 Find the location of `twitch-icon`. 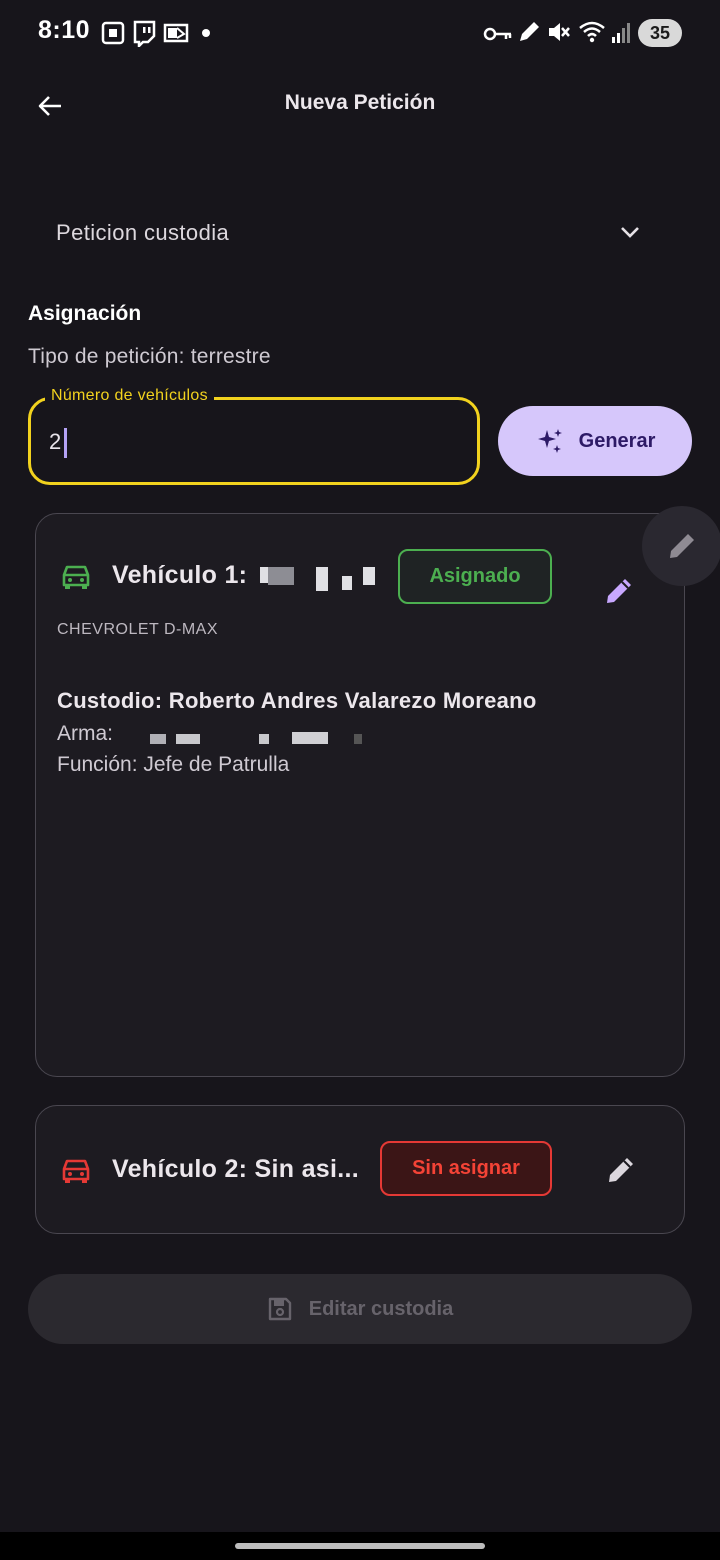

twitch-icon is located at coordinates (144, 33).